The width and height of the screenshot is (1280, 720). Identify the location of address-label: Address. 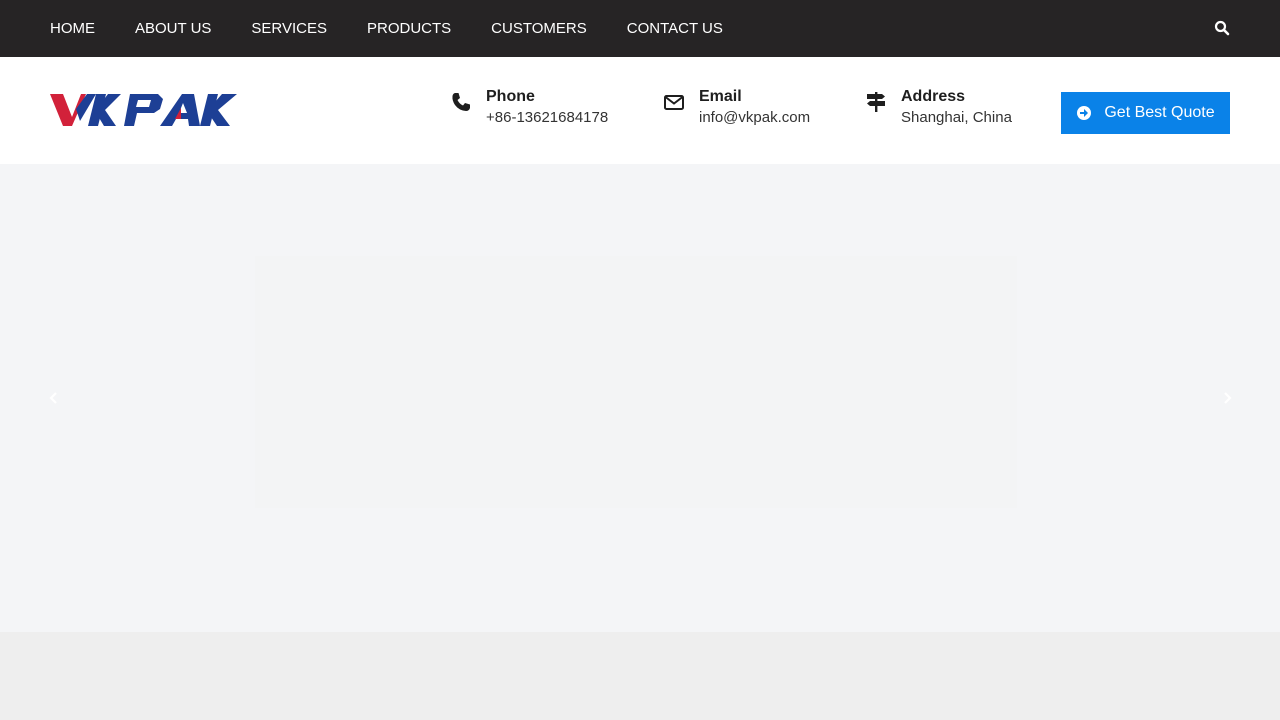
(933, 96).